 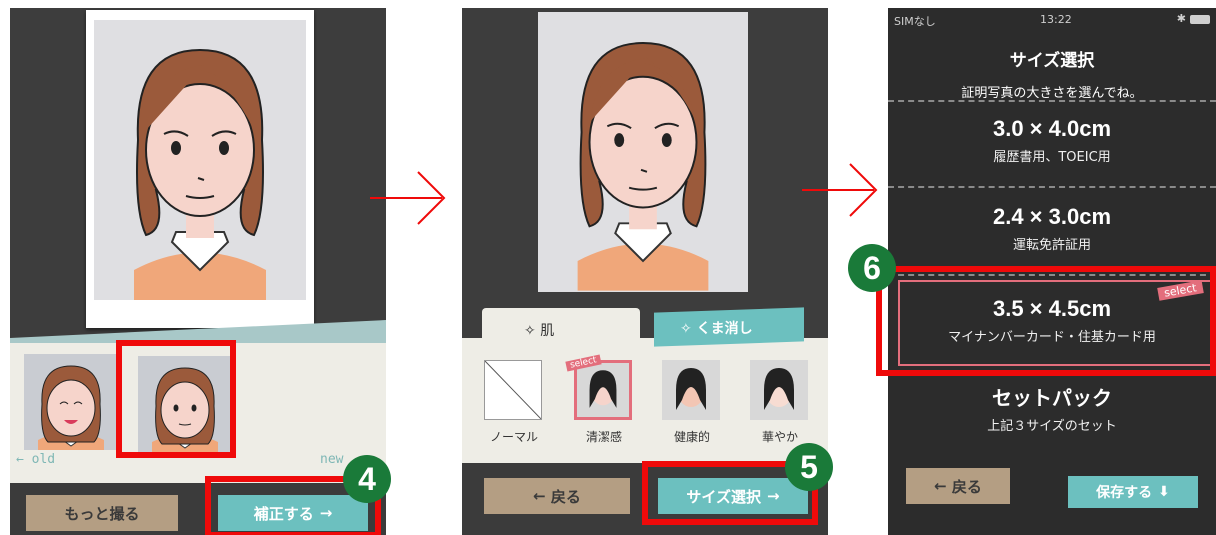 I want to click on swatch-label: 健康的, so click(x=691, y=437).